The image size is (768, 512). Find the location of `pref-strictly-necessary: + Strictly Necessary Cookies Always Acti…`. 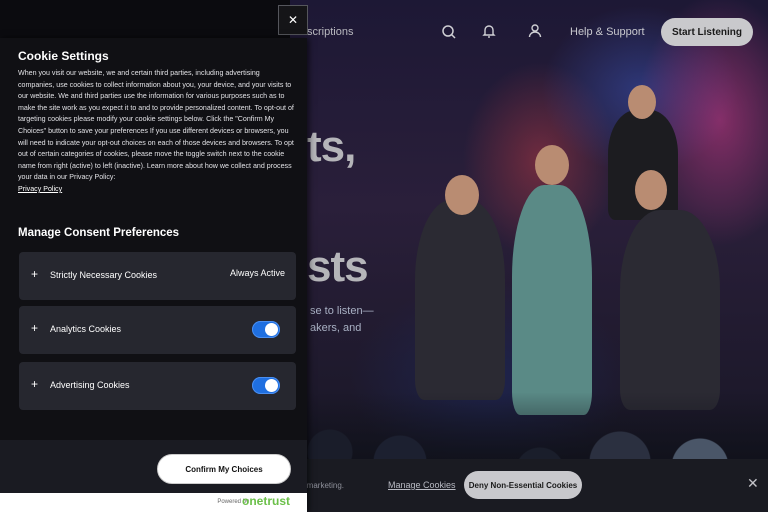

pref-strictly-necessary: + Strictly Necessary Cookies Always Acti… is located at coordinates (157, 276).